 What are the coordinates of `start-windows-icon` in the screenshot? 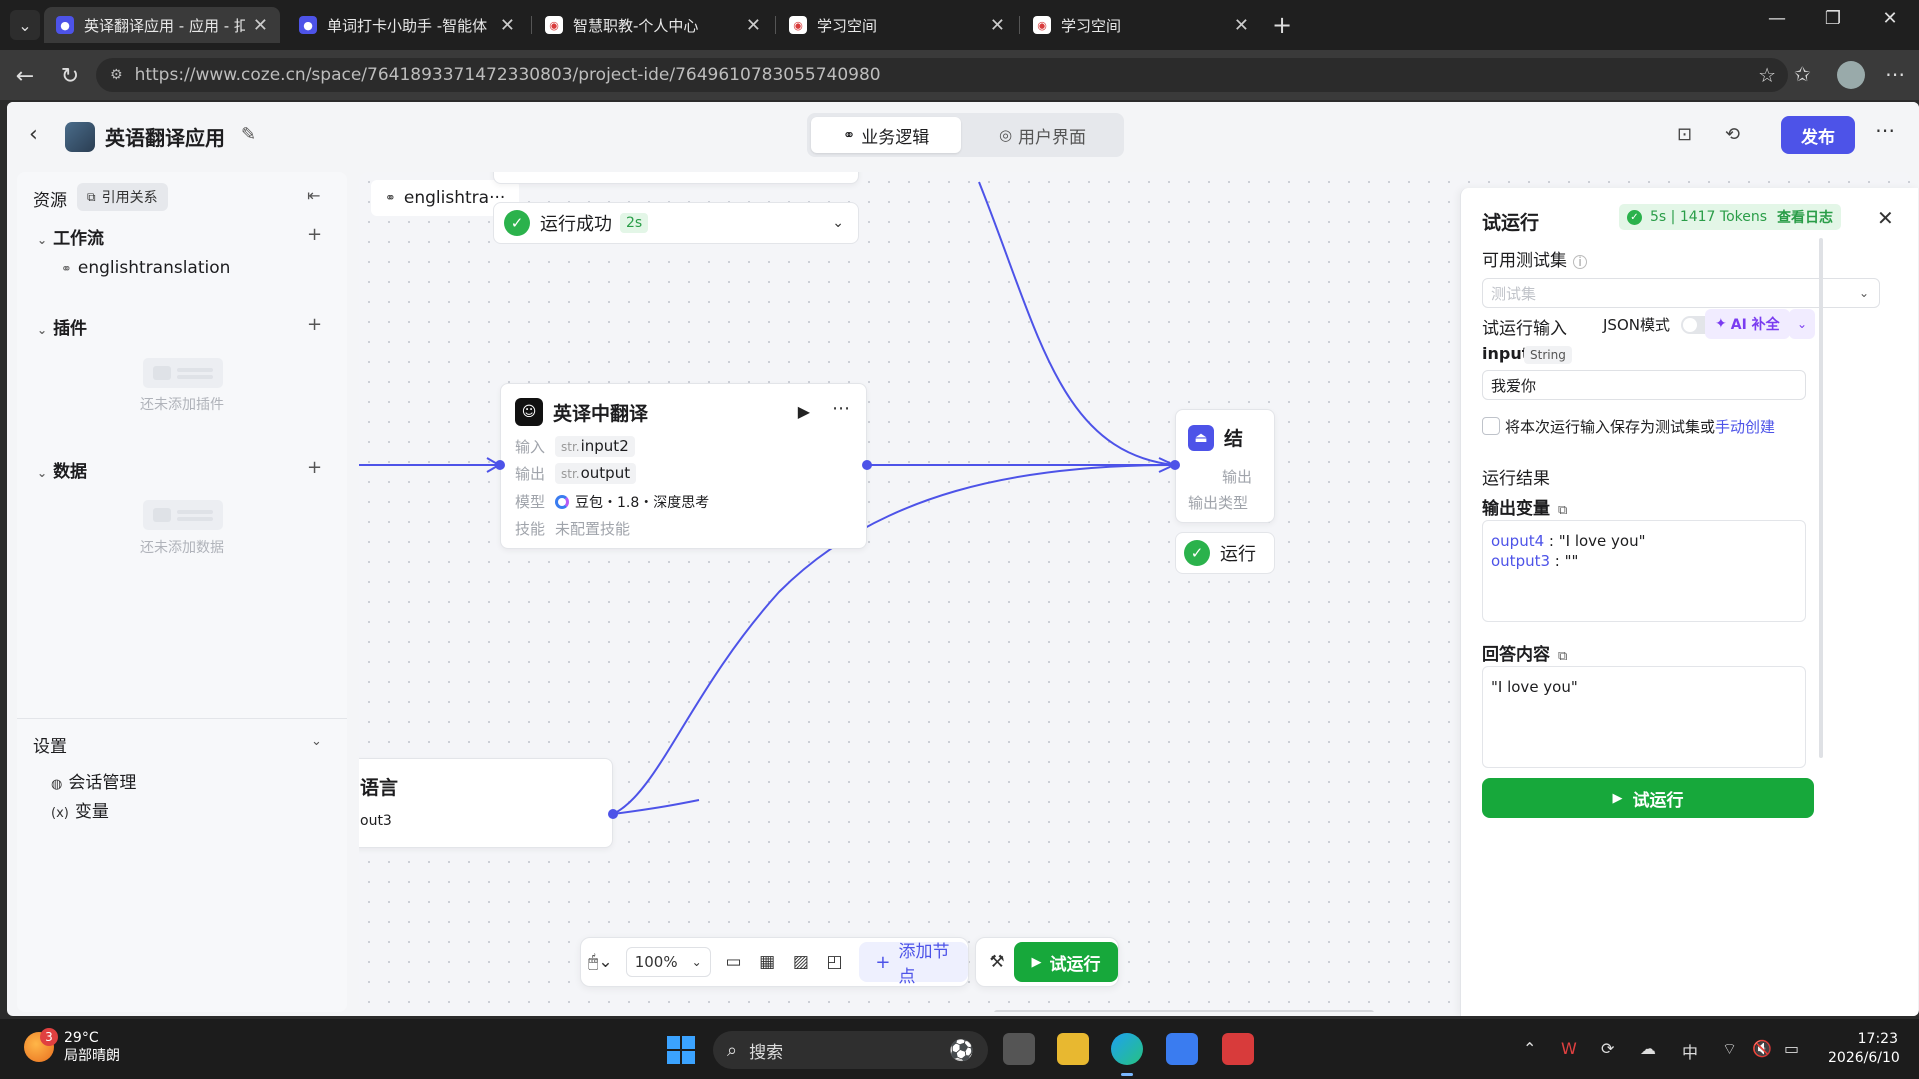 It's located at (681, 1050).